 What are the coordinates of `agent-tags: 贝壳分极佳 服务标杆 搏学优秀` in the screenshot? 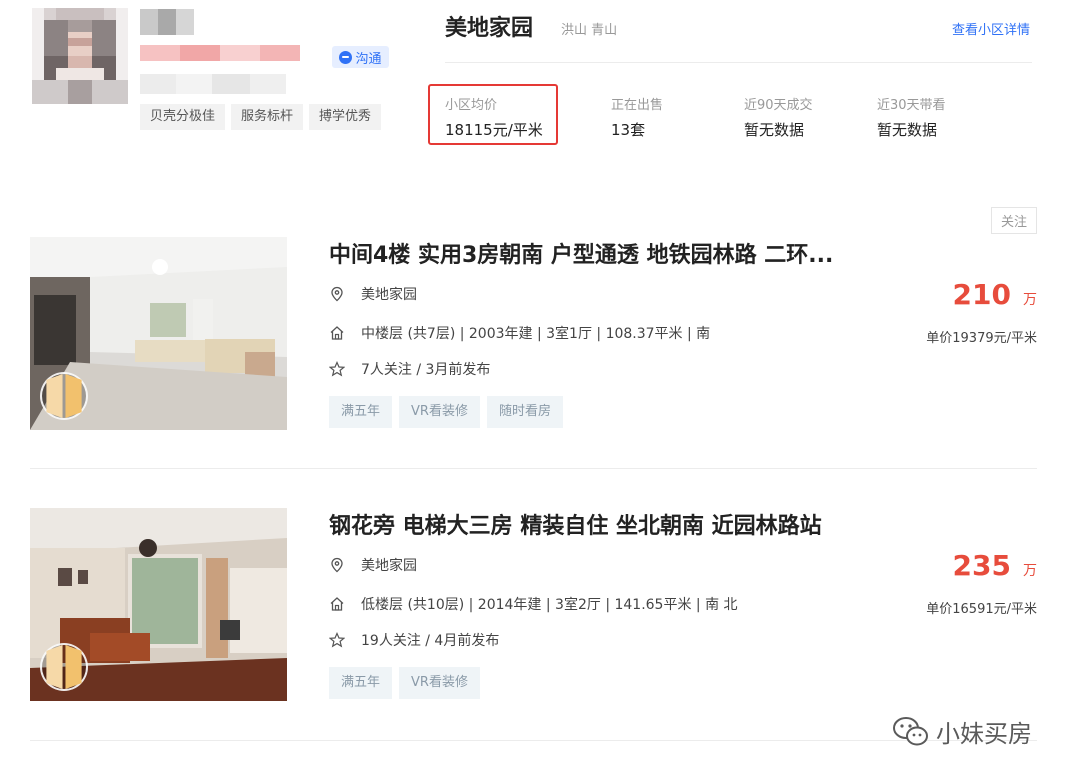 It's located at (261, 117).